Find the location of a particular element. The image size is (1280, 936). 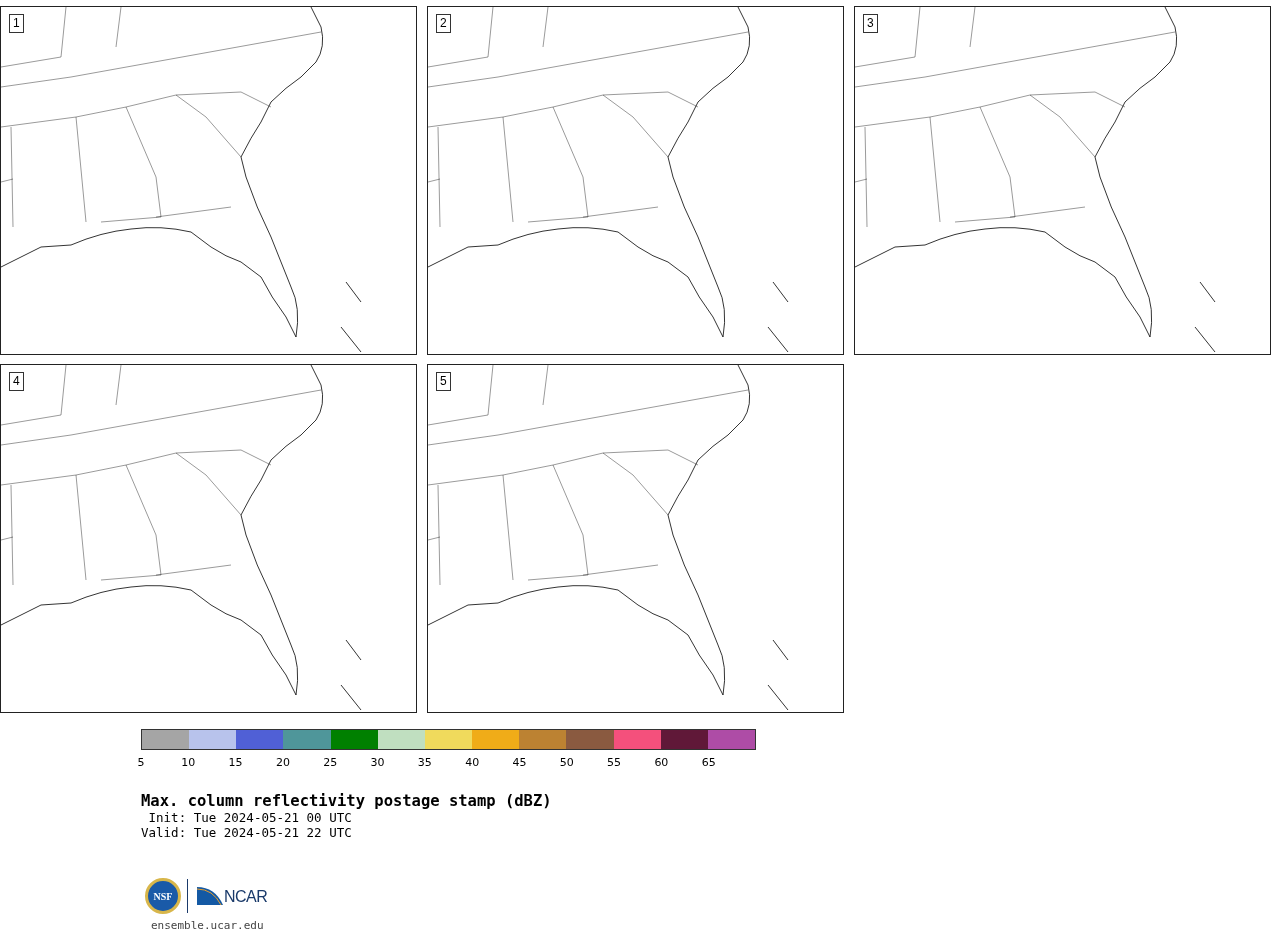

colorbar-tick-label: 10 is located at coordinates (188, 762).